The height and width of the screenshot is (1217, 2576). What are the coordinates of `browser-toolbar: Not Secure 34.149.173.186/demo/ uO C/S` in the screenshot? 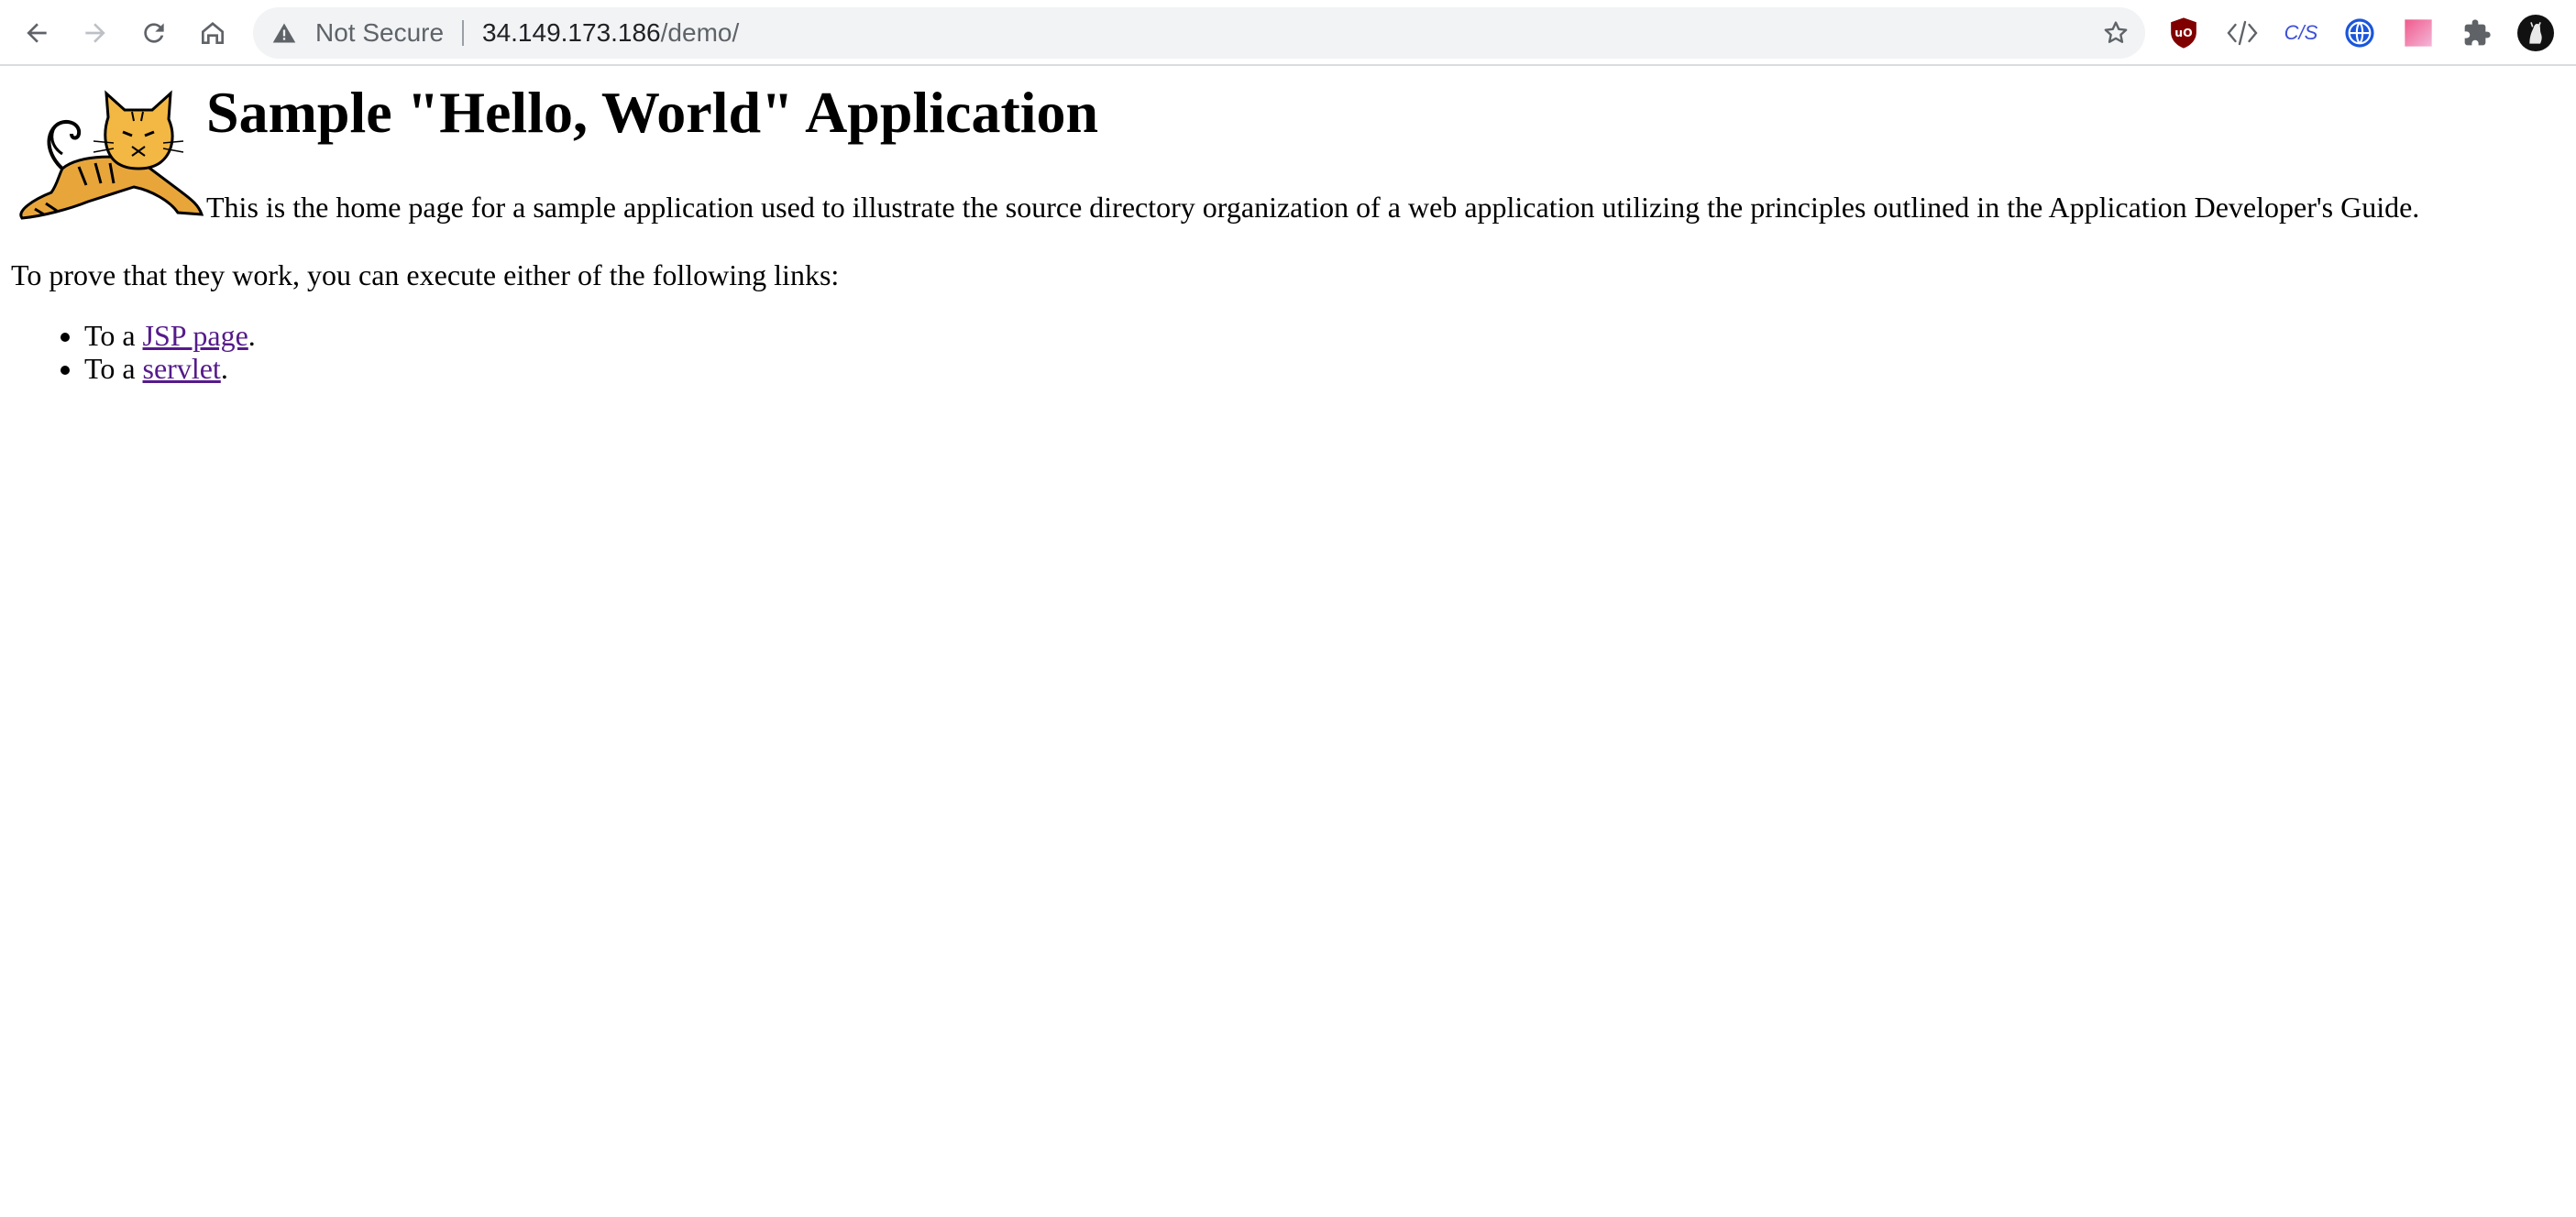 It's located at (1288, 33).